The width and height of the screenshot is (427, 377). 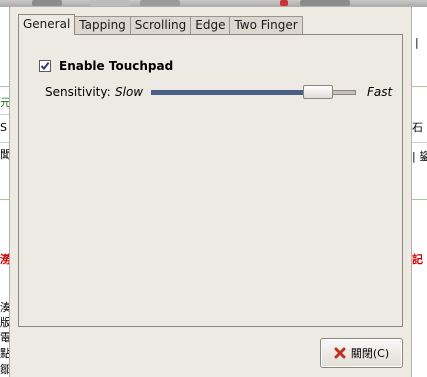 What do you see at coordinates (228, 92) in the screenshot?
I see `slider-fill` at bounding box center [228, 92].